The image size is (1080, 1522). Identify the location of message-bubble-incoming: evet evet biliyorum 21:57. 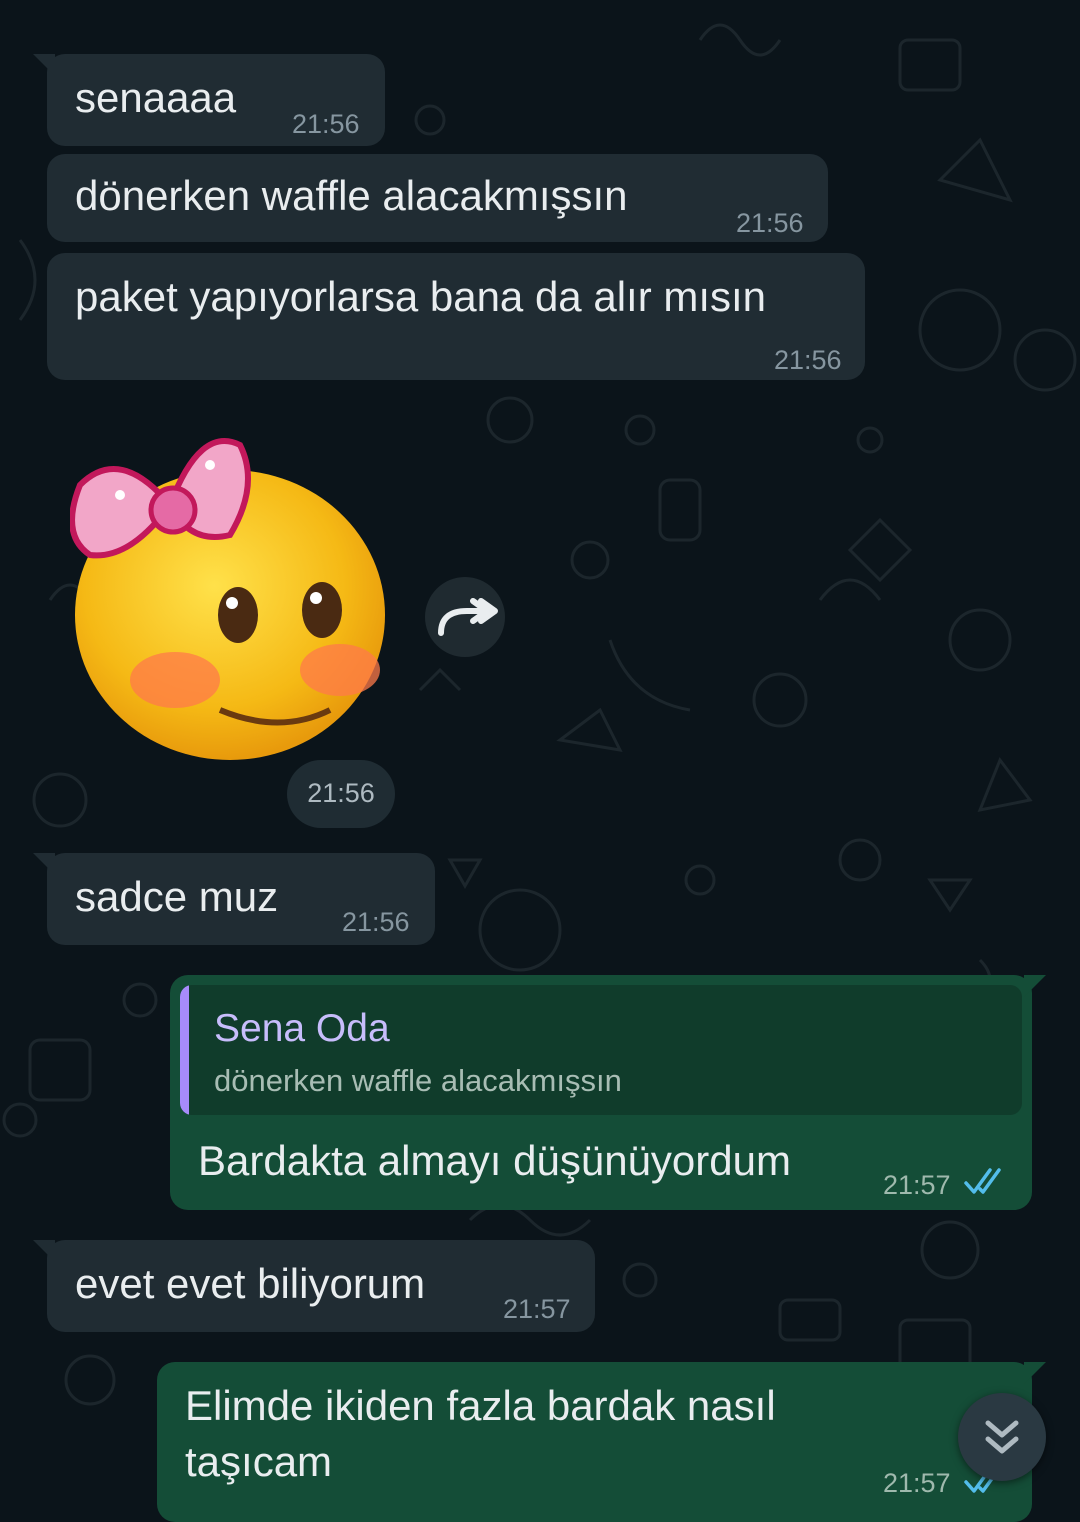
(314, 1286).